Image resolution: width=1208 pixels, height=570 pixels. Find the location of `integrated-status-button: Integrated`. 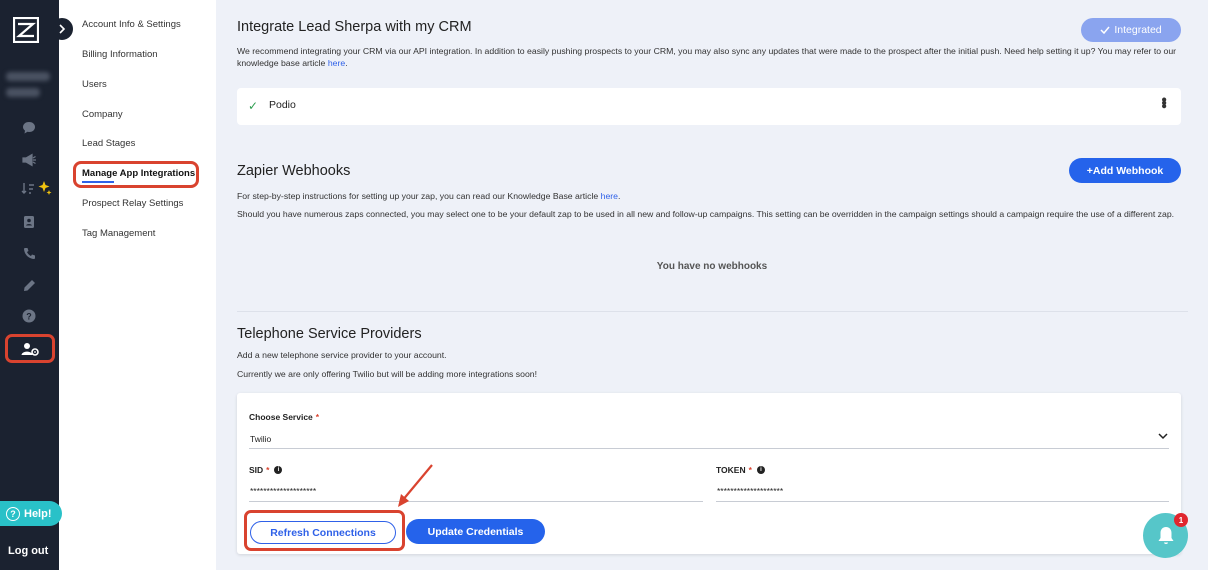

integrated-status-button: Integrated is located at coordinates (1131, 30).